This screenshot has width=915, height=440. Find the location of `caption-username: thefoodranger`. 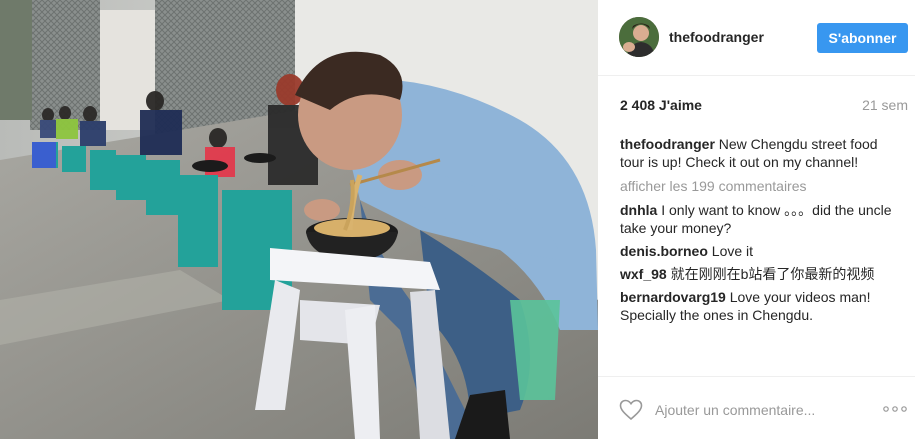

caption-username: thefoodranger is located at coordinates (667, 144).